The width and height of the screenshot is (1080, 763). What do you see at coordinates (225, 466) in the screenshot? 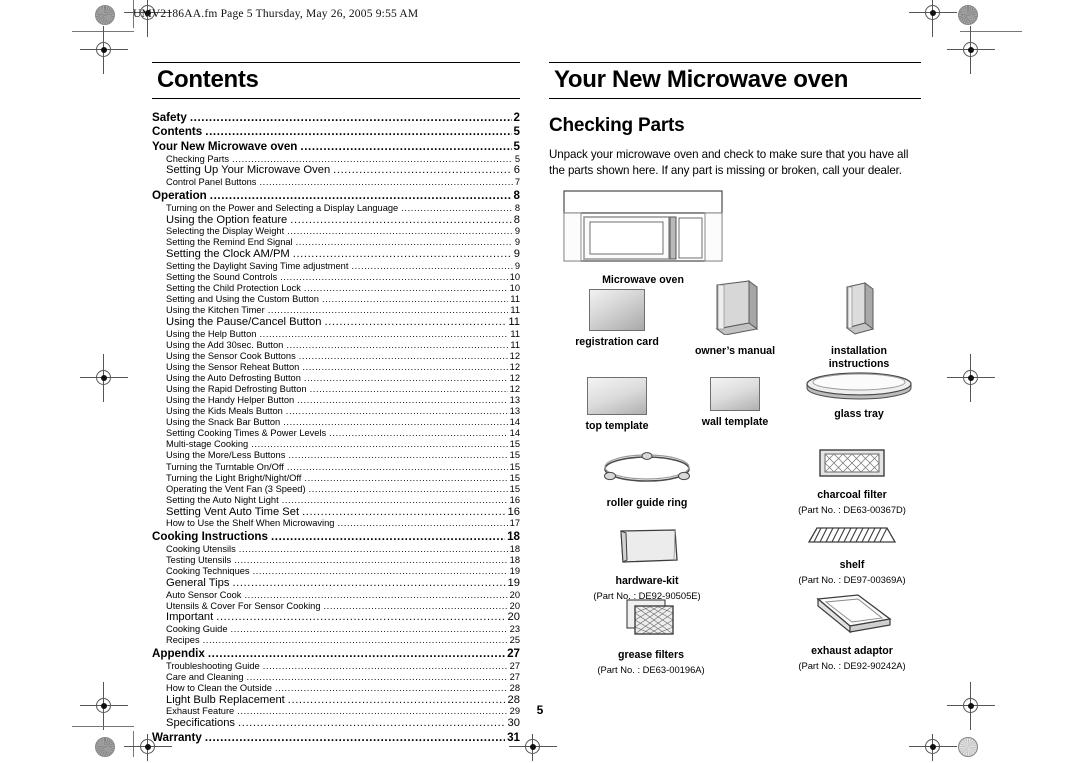
I see `toc-entry-label: Turning the Turntable On/Off` at bounding box center [225, 466].